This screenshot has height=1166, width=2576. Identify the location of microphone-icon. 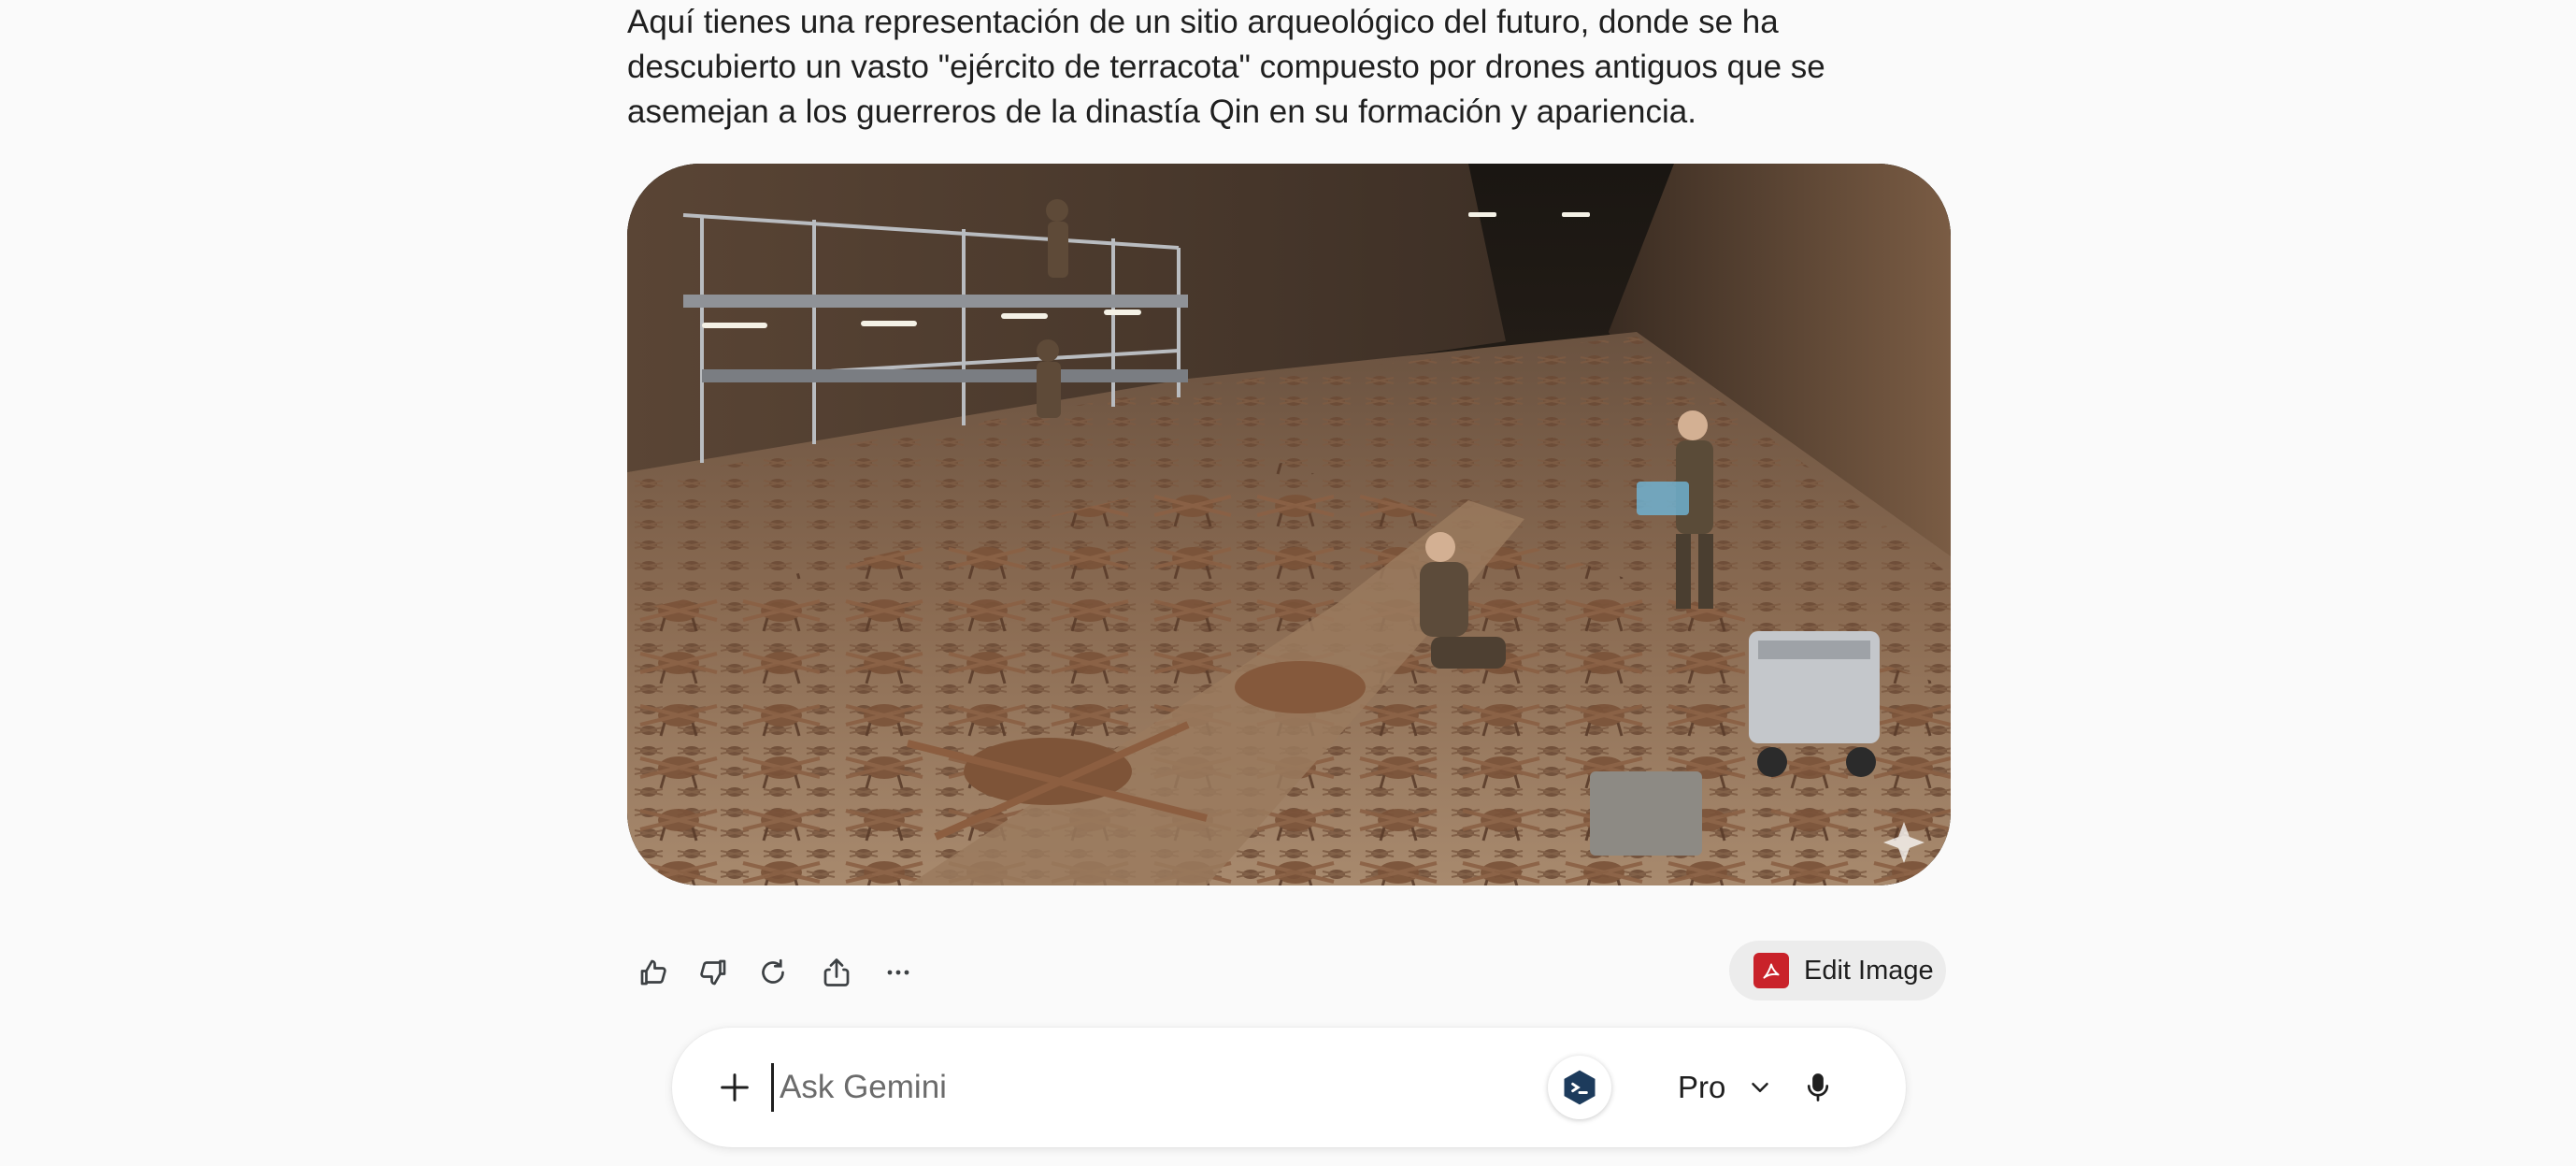
(1818, 1087).